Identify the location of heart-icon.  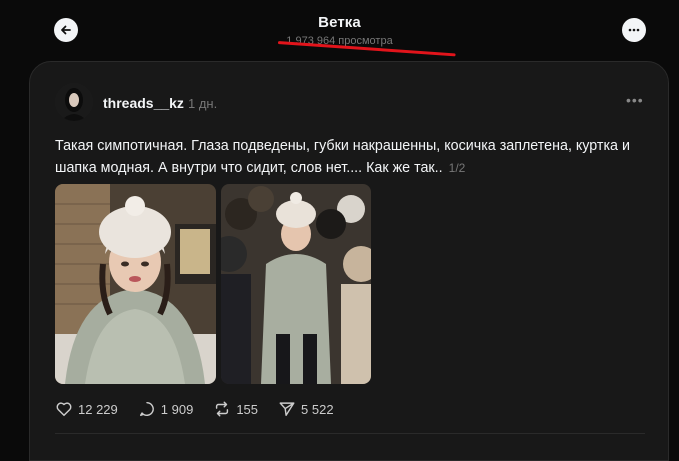
(64, 409).